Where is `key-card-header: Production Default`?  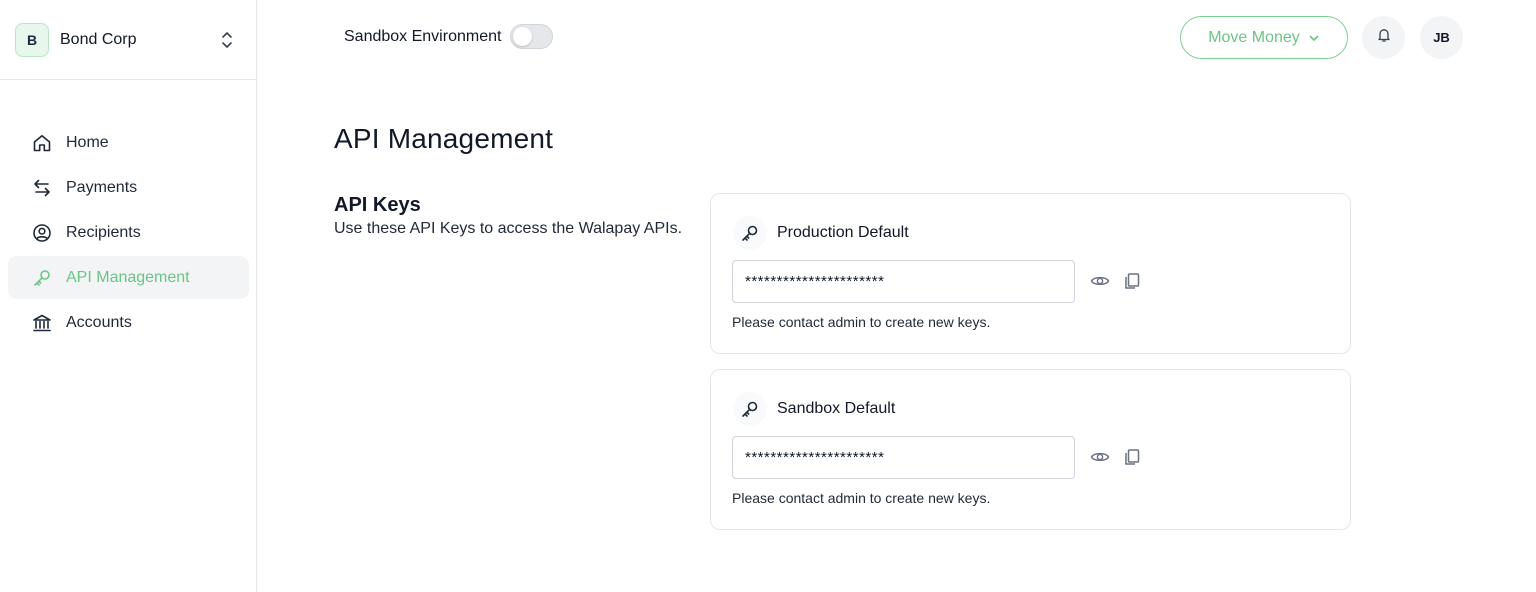 key-card-header: Production Default is located at coordinates (821, 233).